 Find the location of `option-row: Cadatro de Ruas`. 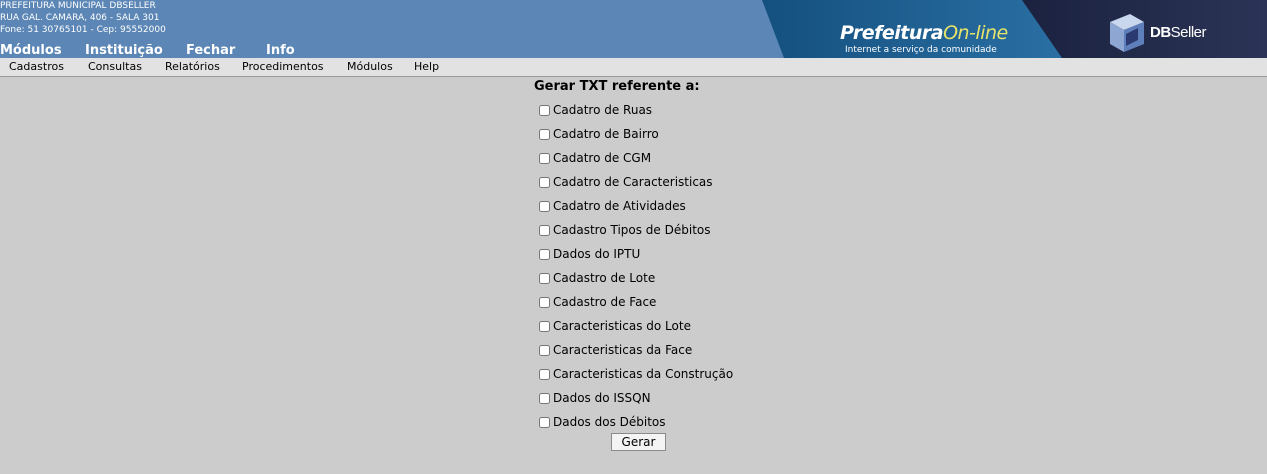

option-row: Cadatro de Ruas is located at coordinates (595, 110).